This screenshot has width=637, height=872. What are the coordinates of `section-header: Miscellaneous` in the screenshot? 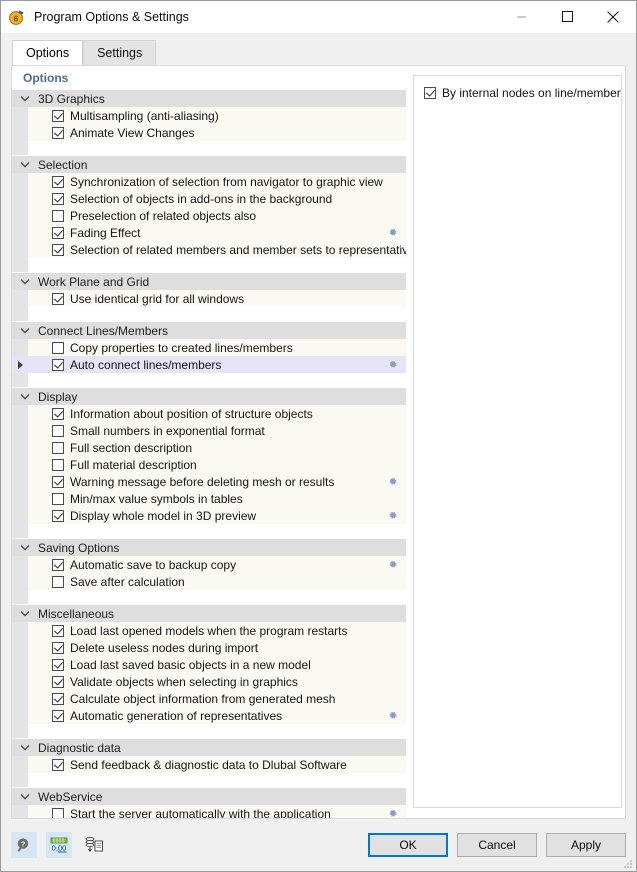 It's located at (209, 613).